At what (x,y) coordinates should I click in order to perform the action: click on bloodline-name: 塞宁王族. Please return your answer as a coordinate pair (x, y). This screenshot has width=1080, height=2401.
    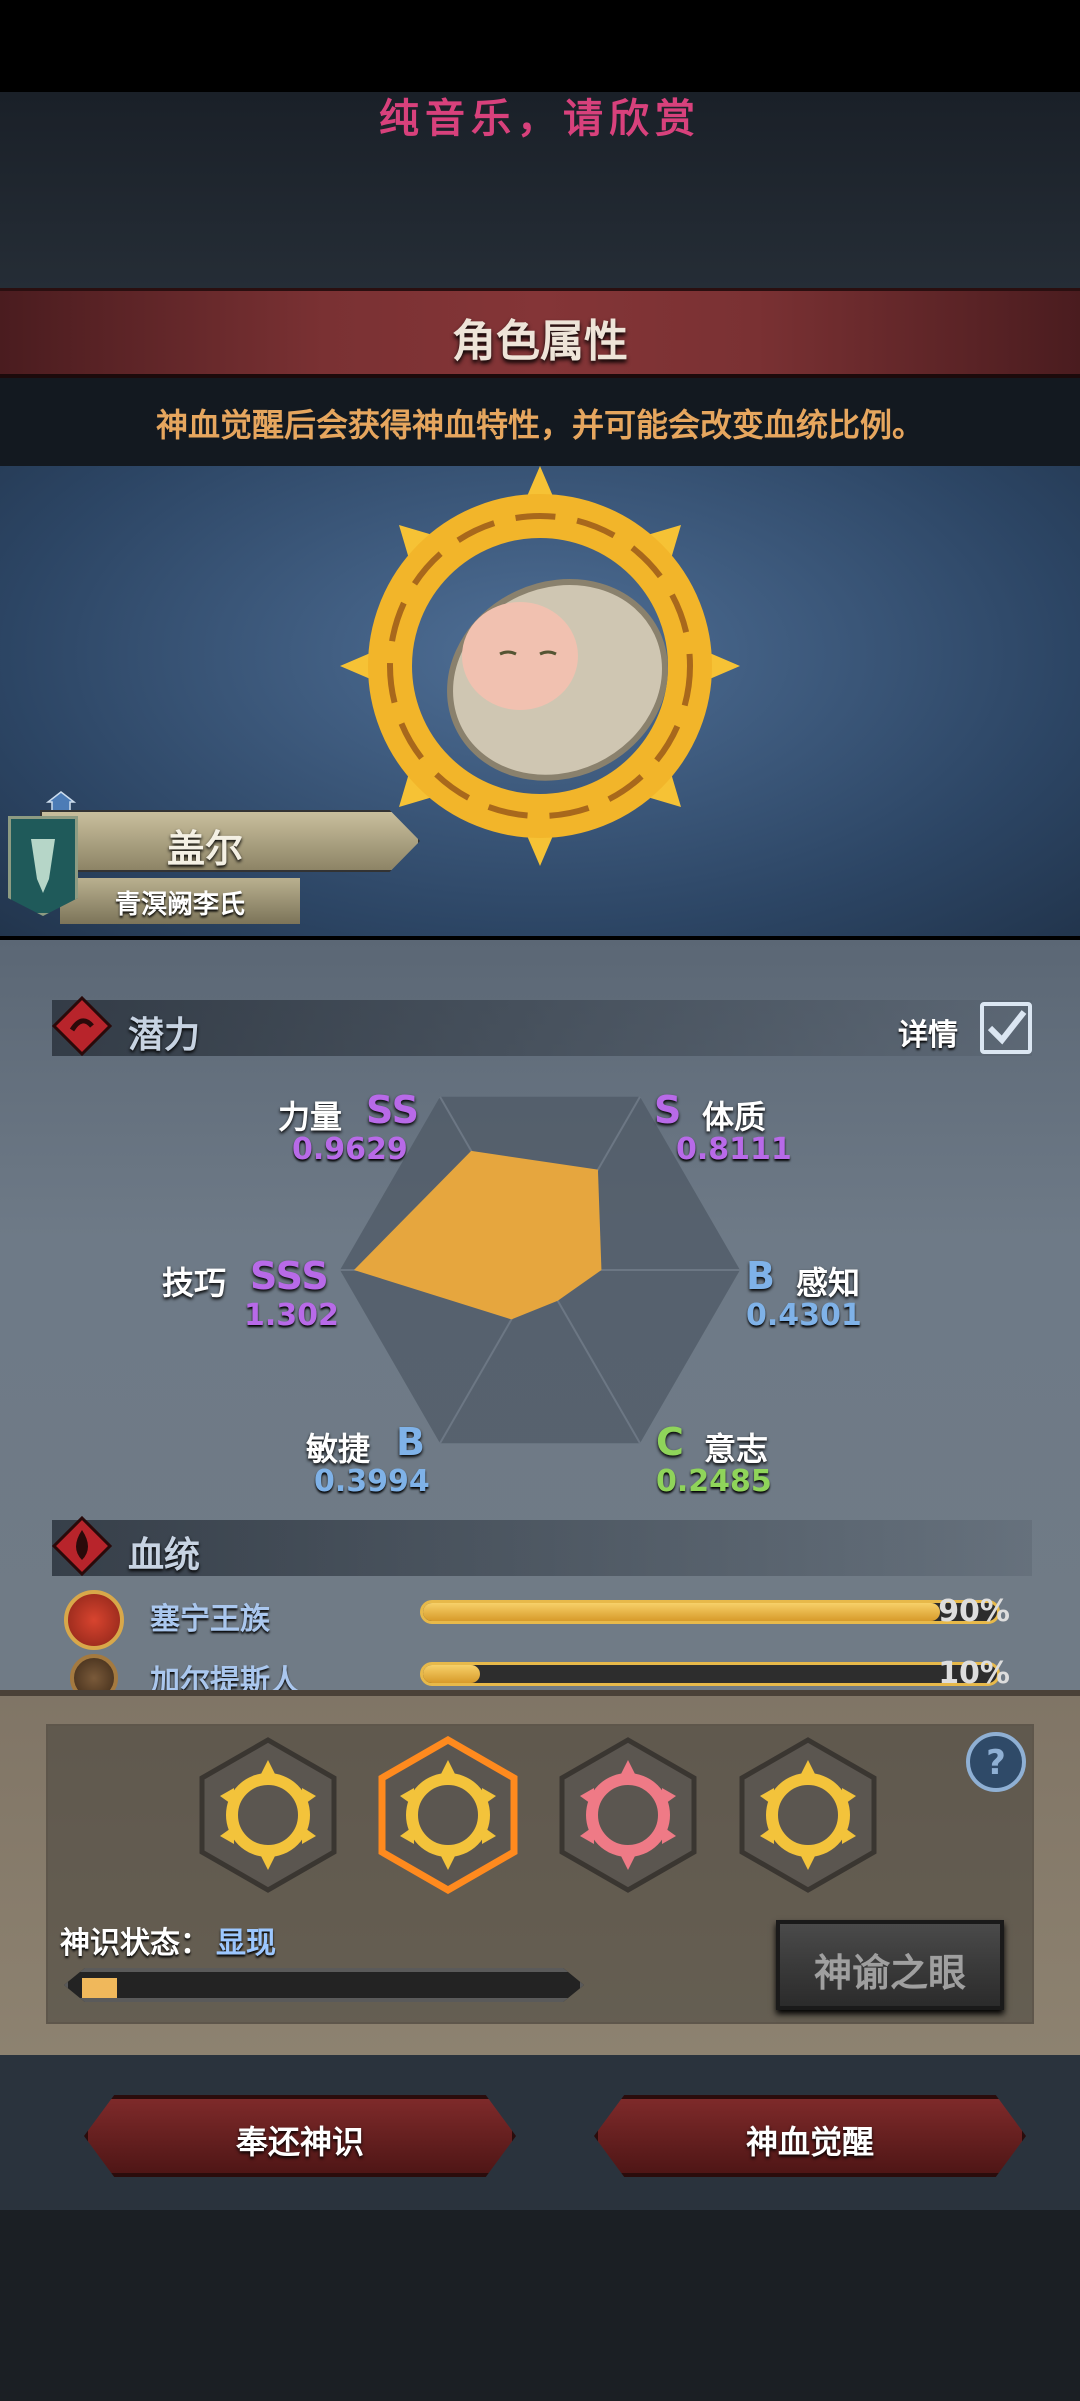
    Looking at the image, I should click on (210, 1619).